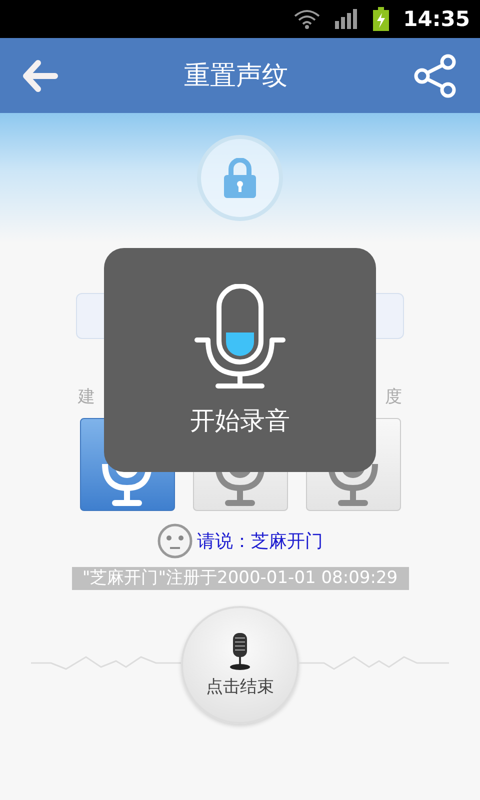  I want to click on page-title: 重置声纹, so click(236, 76).